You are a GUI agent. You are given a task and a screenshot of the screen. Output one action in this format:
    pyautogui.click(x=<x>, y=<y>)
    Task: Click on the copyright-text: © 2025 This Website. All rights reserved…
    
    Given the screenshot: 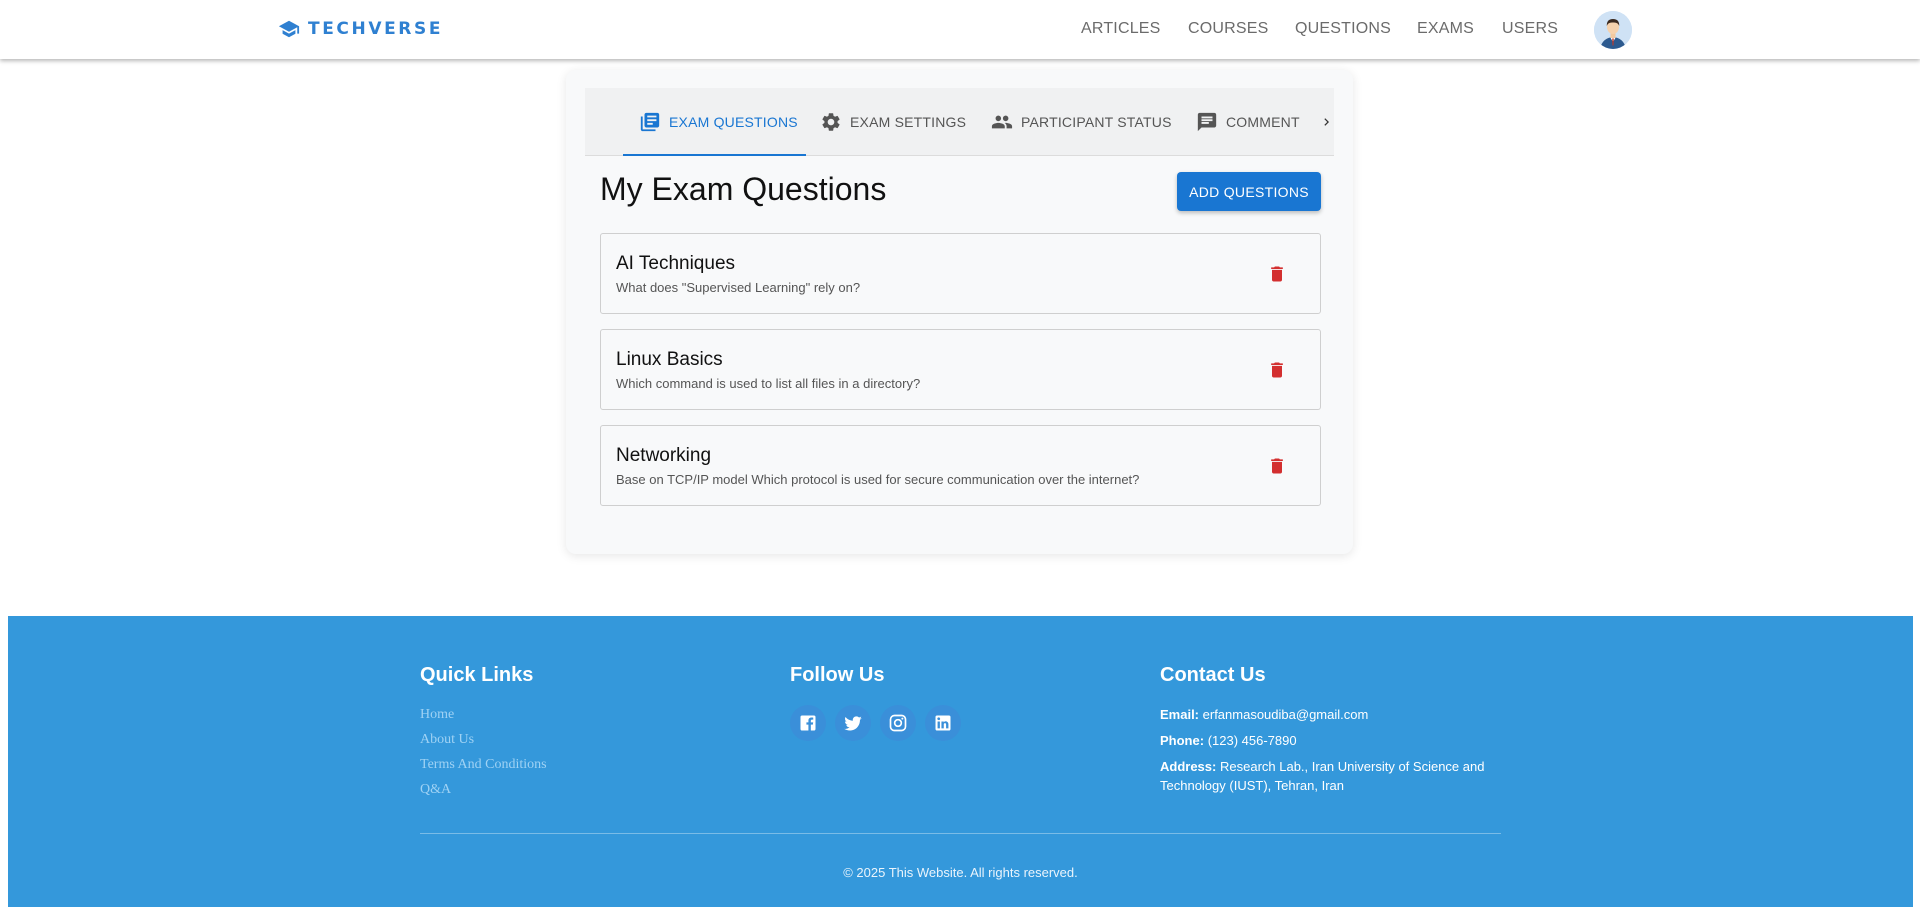 What is the action you would take?
    pyautogui.click(x=960, y=872)
    